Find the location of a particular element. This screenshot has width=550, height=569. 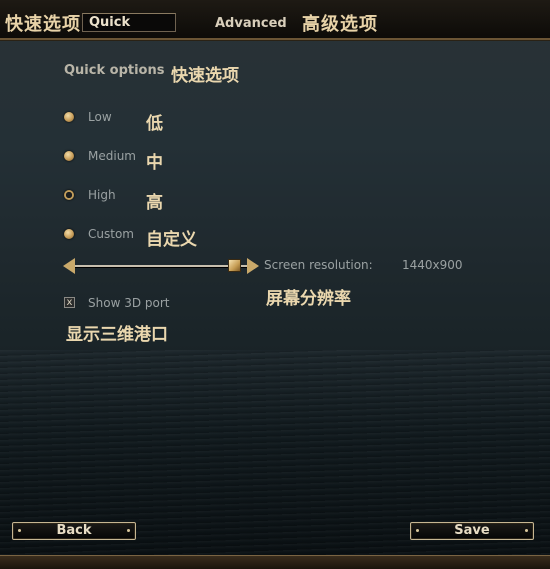

bottom-frame is located at coordinates (275, 562).